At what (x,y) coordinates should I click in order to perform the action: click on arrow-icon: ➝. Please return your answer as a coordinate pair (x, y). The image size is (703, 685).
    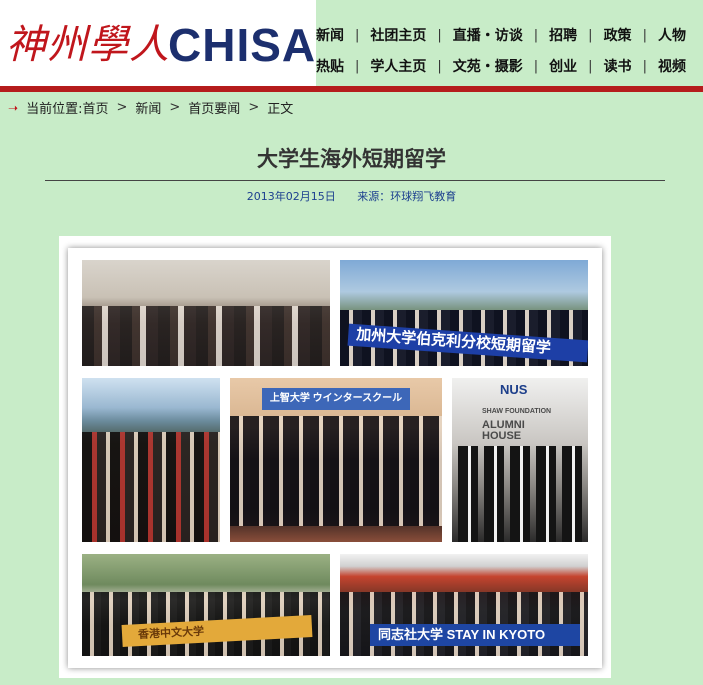
    Looking at the image, I should click on (13, 107).